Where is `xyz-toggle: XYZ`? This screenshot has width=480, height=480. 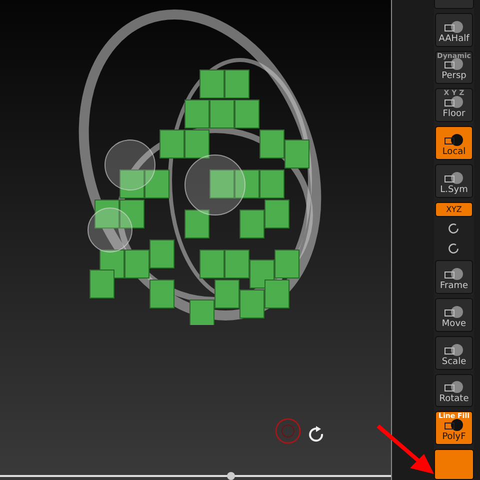 xyz-toggle: XYZ is located at coordinates (454, 210).